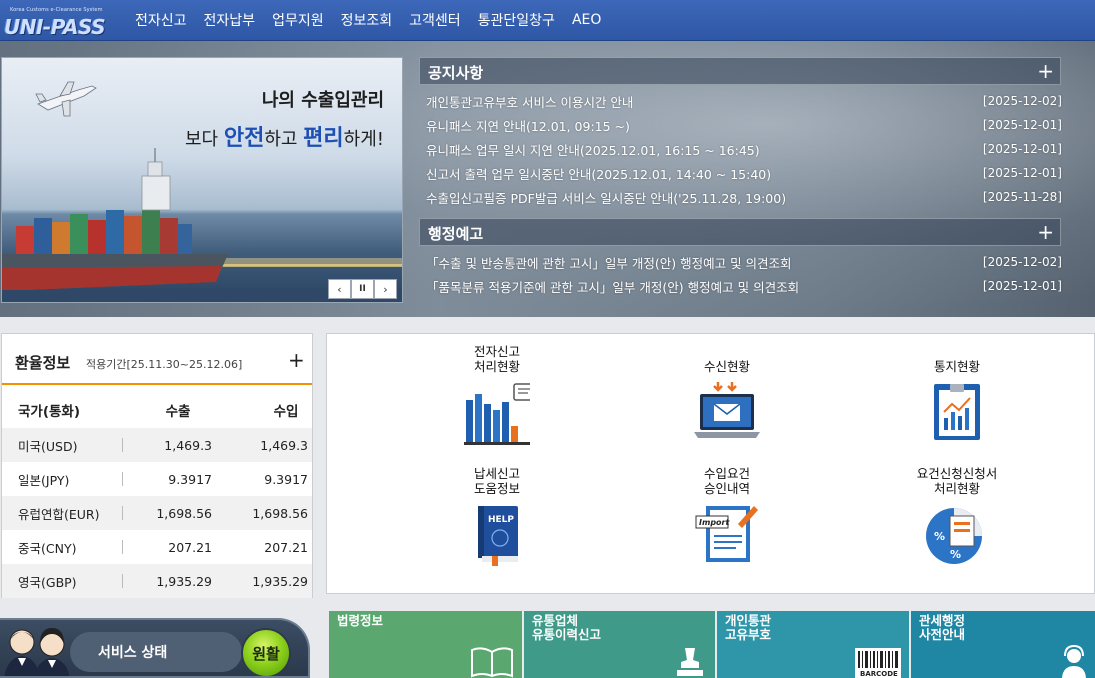 Image resolution: width=1095 pixels, height=678 pixels. What do you see at coordinates (49, 412) in the screenshot?
I see `col-country: 국가(통화)` at bounding box center [49, 412].